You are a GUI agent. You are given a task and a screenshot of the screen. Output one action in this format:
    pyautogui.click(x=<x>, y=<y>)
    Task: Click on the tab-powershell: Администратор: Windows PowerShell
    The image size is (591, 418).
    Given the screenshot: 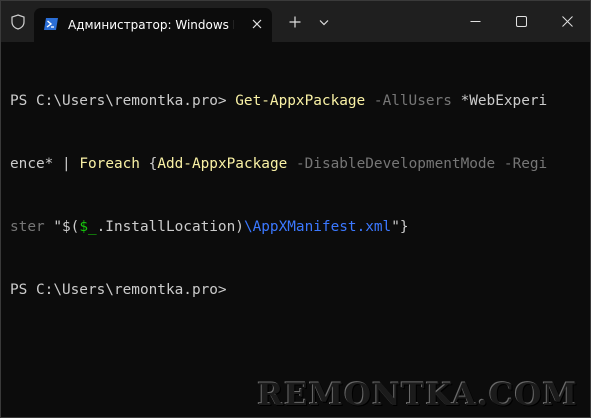 What is the action you would take?
    pyautogui.click(x=153, y=25)
    